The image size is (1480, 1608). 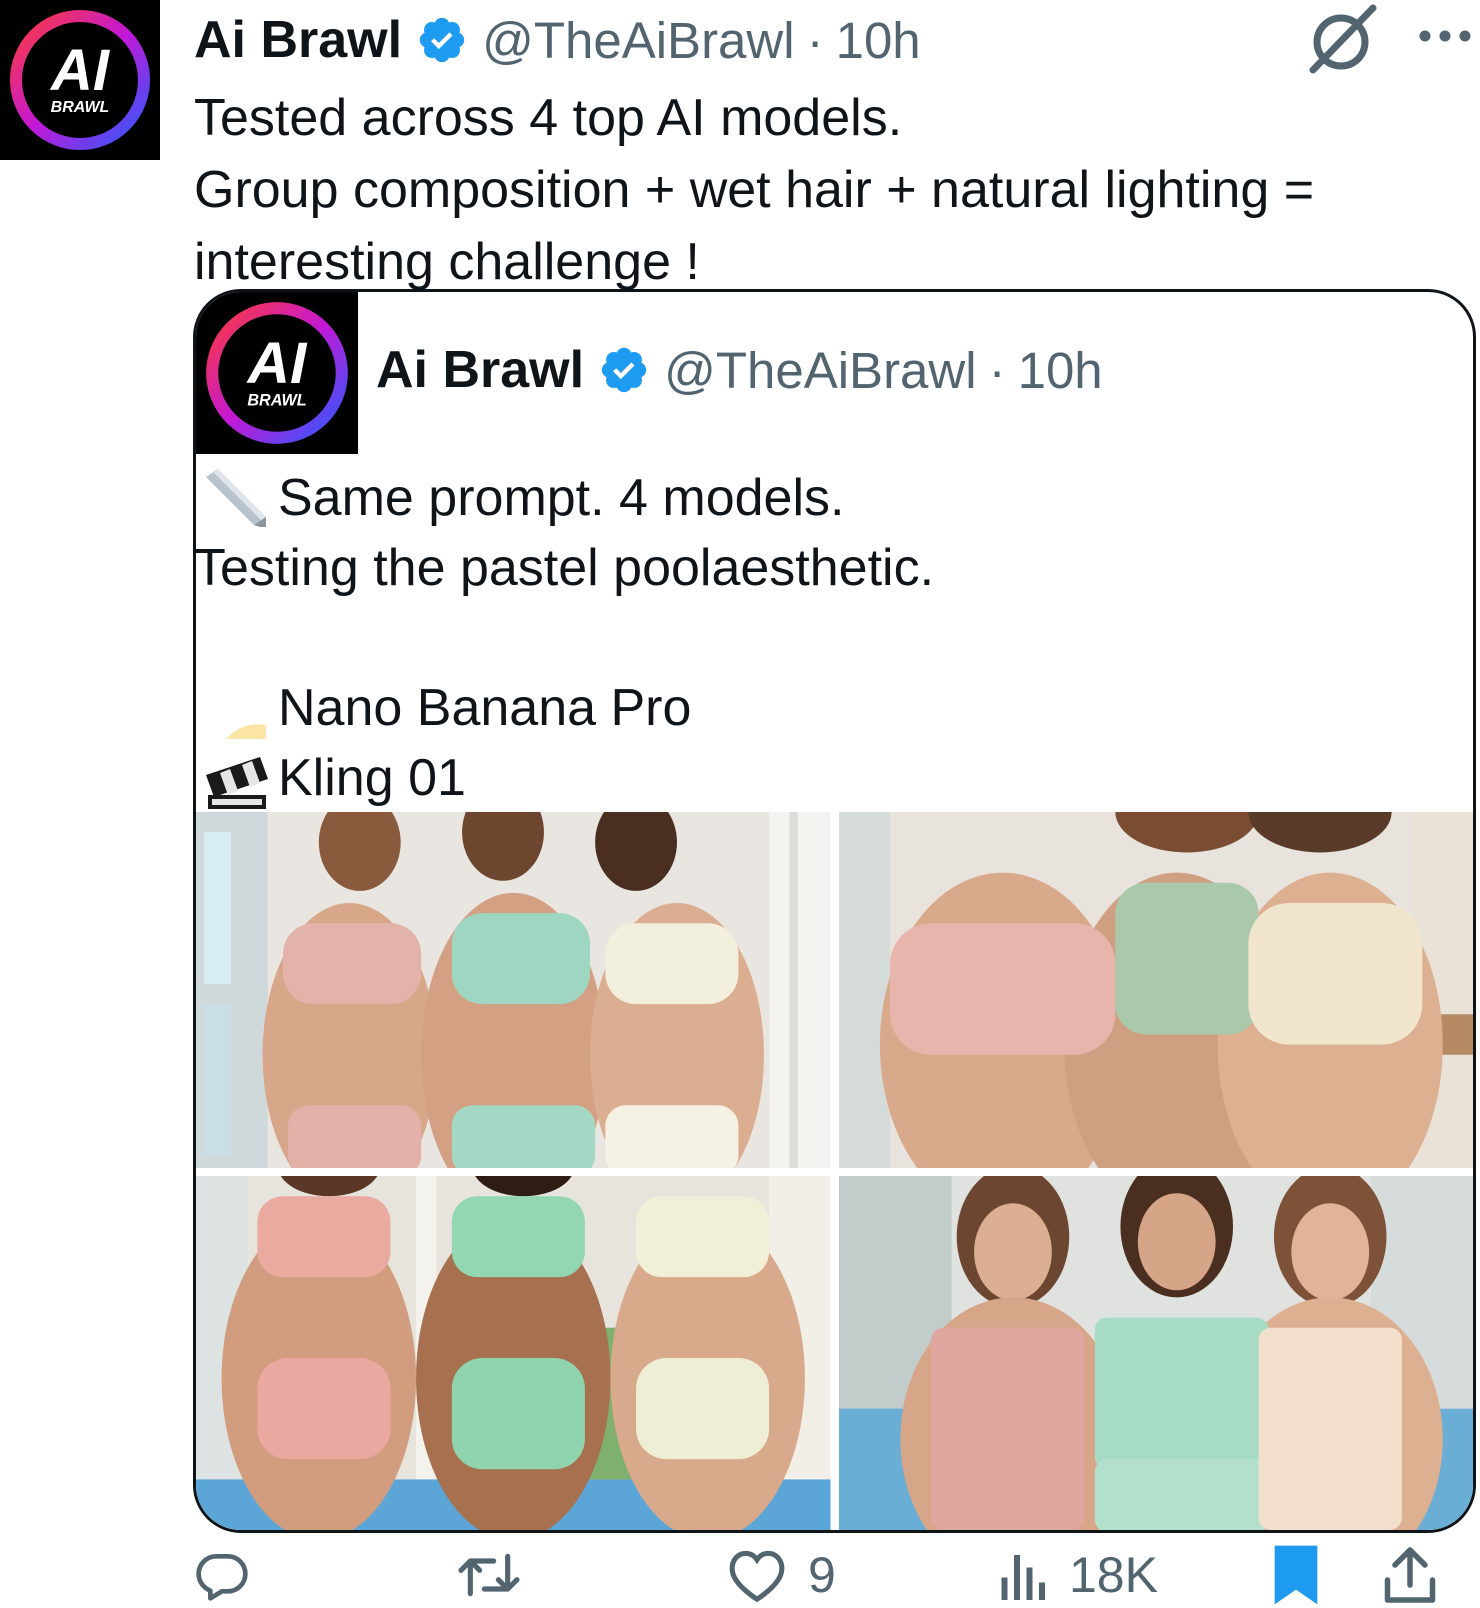 What do you see at coordinates (561, 498) in the screenshot?
I see `quoted-line-text: Same prompt. 4 models.` at bounding box center [561, 498].